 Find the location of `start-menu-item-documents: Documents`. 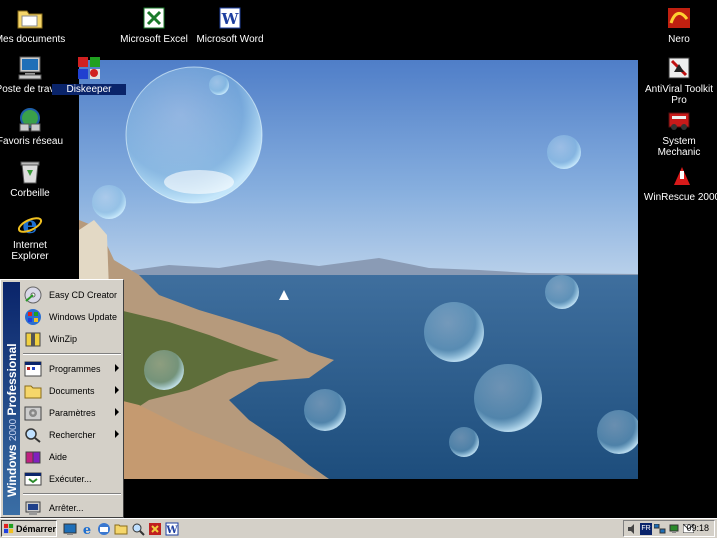

start-menu-item-documents: Documents is located at coordinates (72, 391).